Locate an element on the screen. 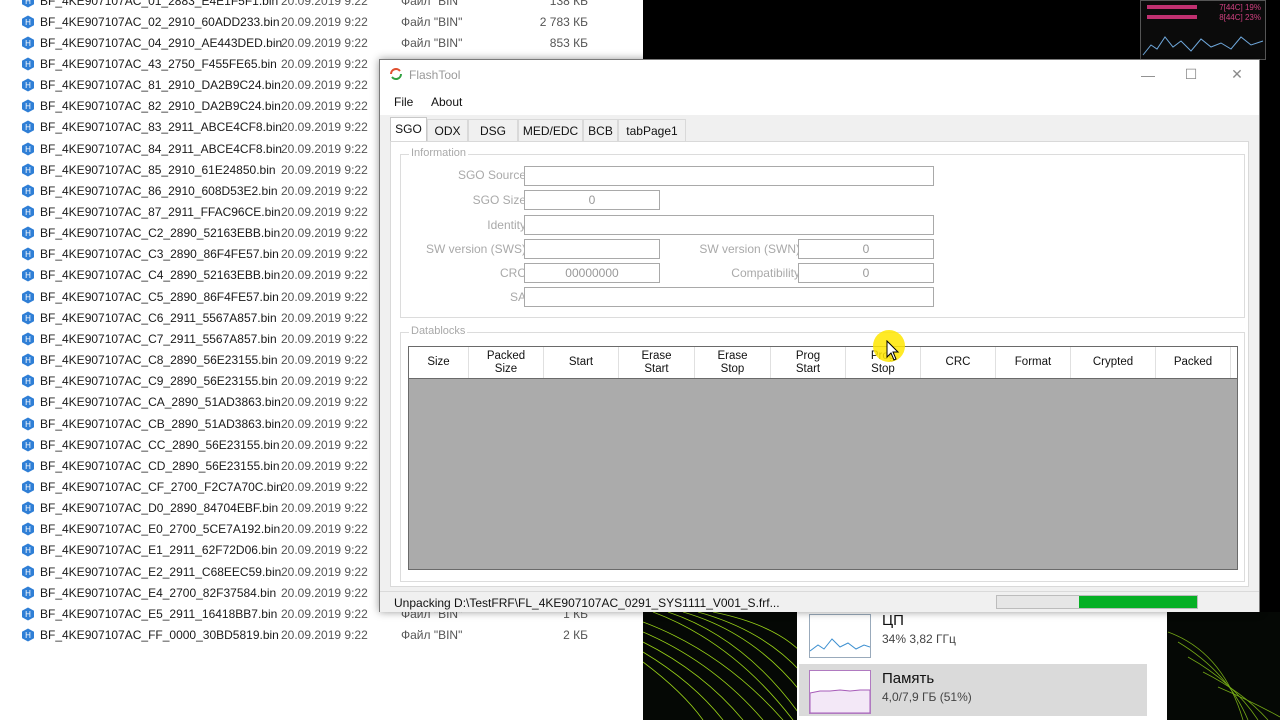  grid-column-header: Format is located at coordinates (1033, 362).